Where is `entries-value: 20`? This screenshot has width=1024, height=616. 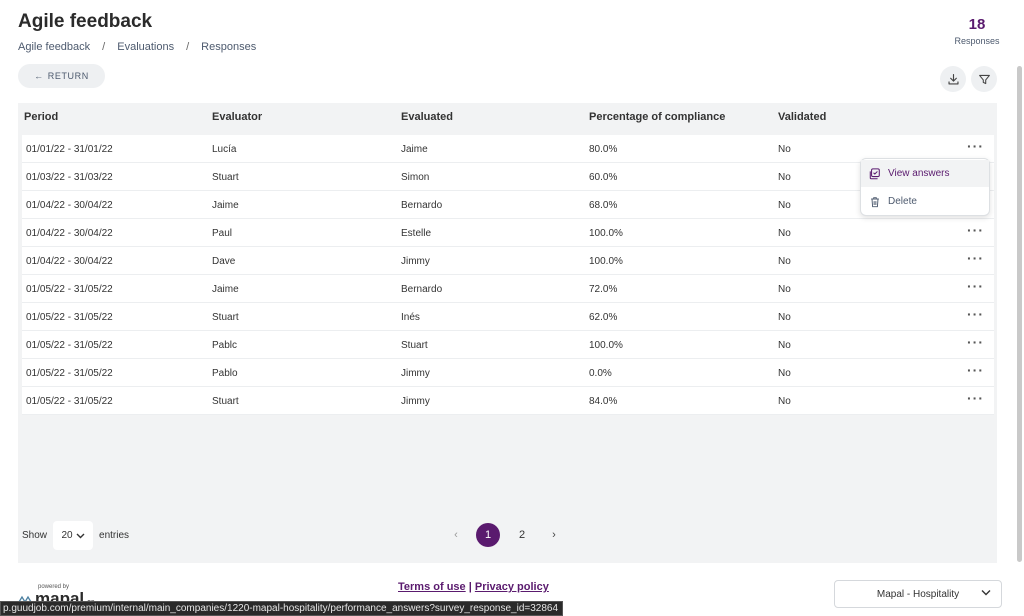 entries-value: 20 is located at coordinates (67, 535).